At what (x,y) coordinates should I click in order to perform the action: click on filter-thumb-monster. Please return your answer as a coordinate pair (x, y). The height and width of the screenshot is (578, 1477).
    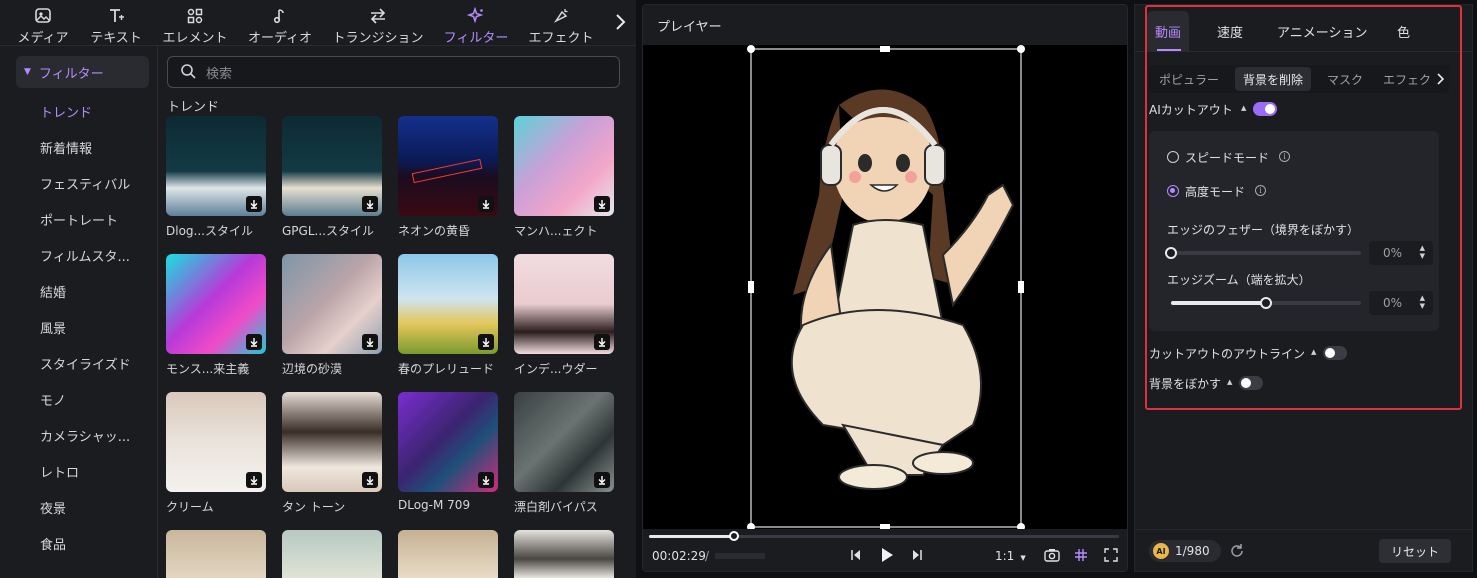
    Looking at the image, I should click on (216, 304).